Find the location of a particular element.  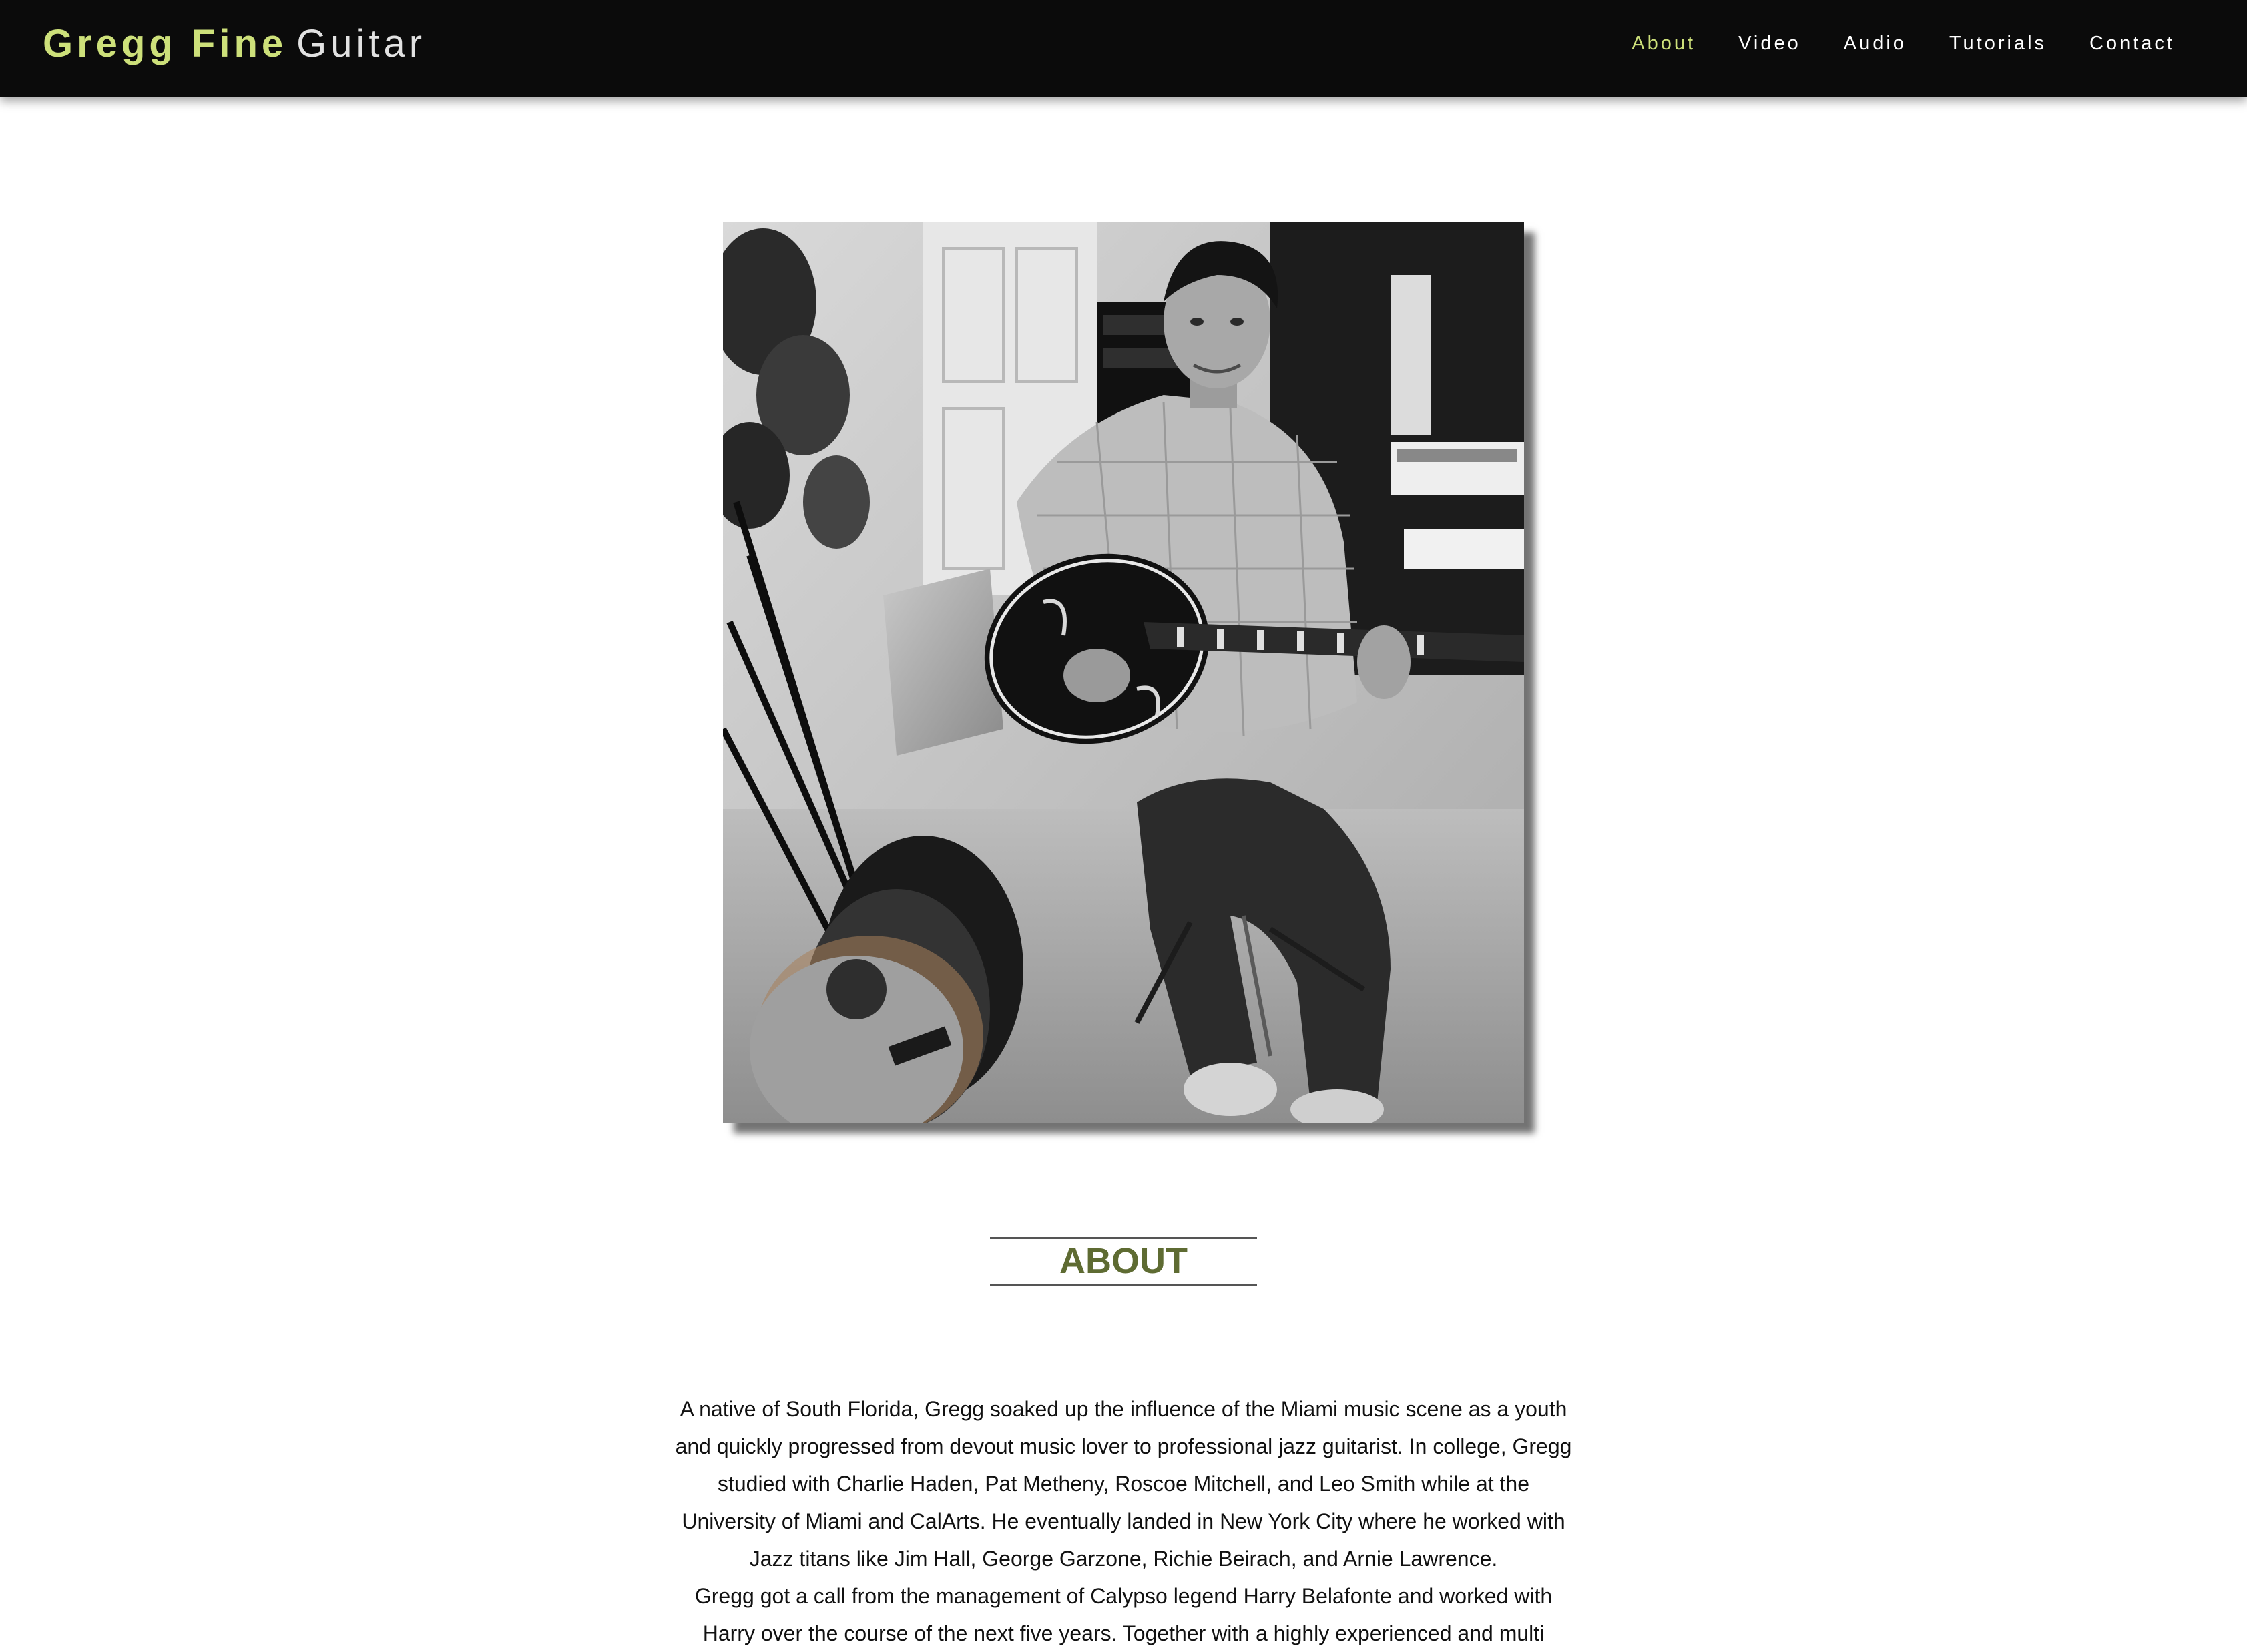

nav-item-tutorials: Tutorials is located at coordinates (1998, 43).